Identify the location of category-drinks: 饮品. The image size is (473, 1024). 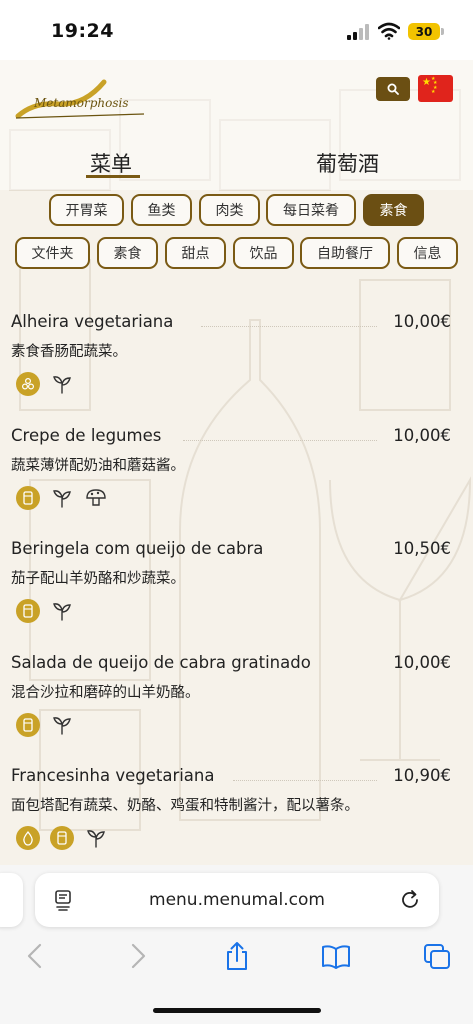
(263, 253).